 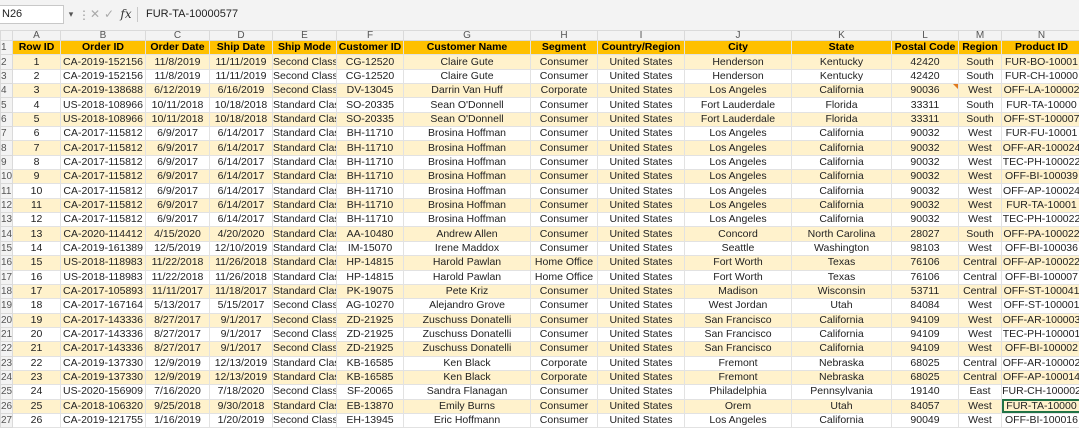 What do you see at coordinates (1040, 62) in the screenshot?
I see `table-cell: FUR-BO-10001` at bounding box center [1040, 62].